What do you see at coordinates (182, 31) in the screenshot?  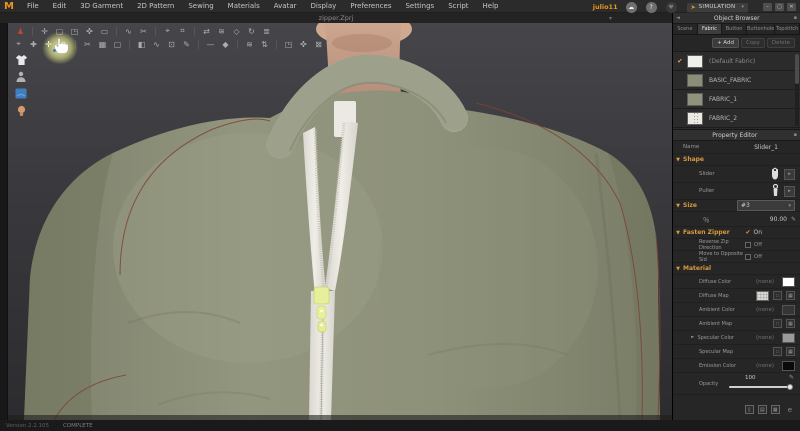 I see `grid-icon: ⌗` at bounding box center [182, 31].